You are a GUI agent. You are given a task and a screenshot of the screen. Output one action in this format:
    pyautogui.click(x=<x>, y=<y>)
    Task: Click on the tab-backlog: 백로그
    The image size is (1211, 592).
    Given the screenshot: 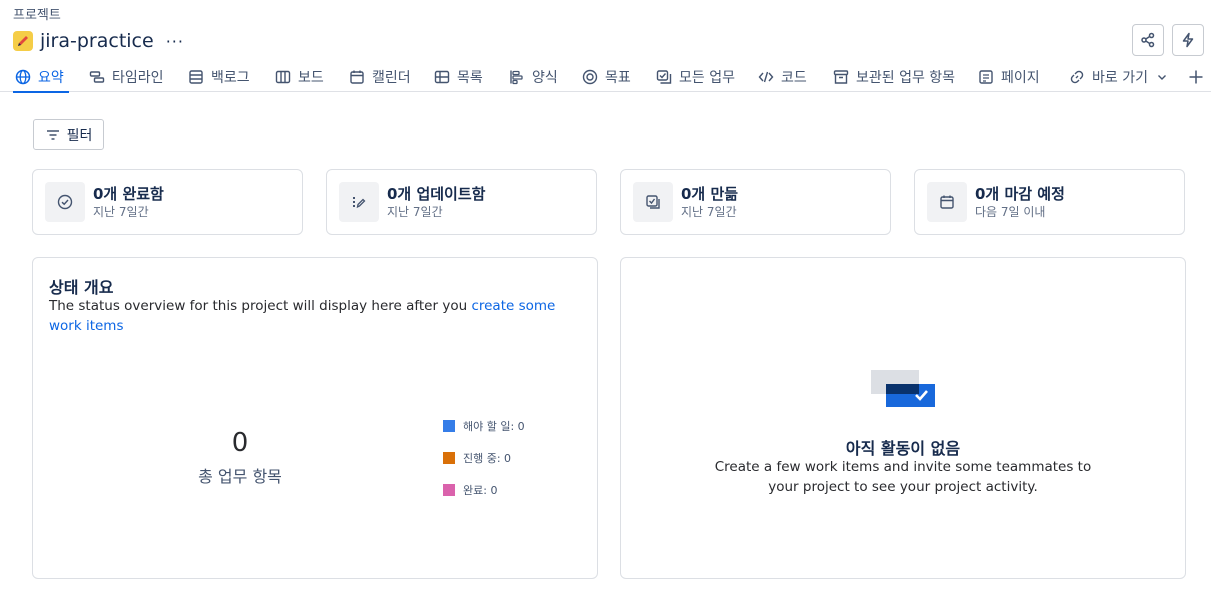 What is the action you would take?
    pyautogui.click(x=219, y=77)
    